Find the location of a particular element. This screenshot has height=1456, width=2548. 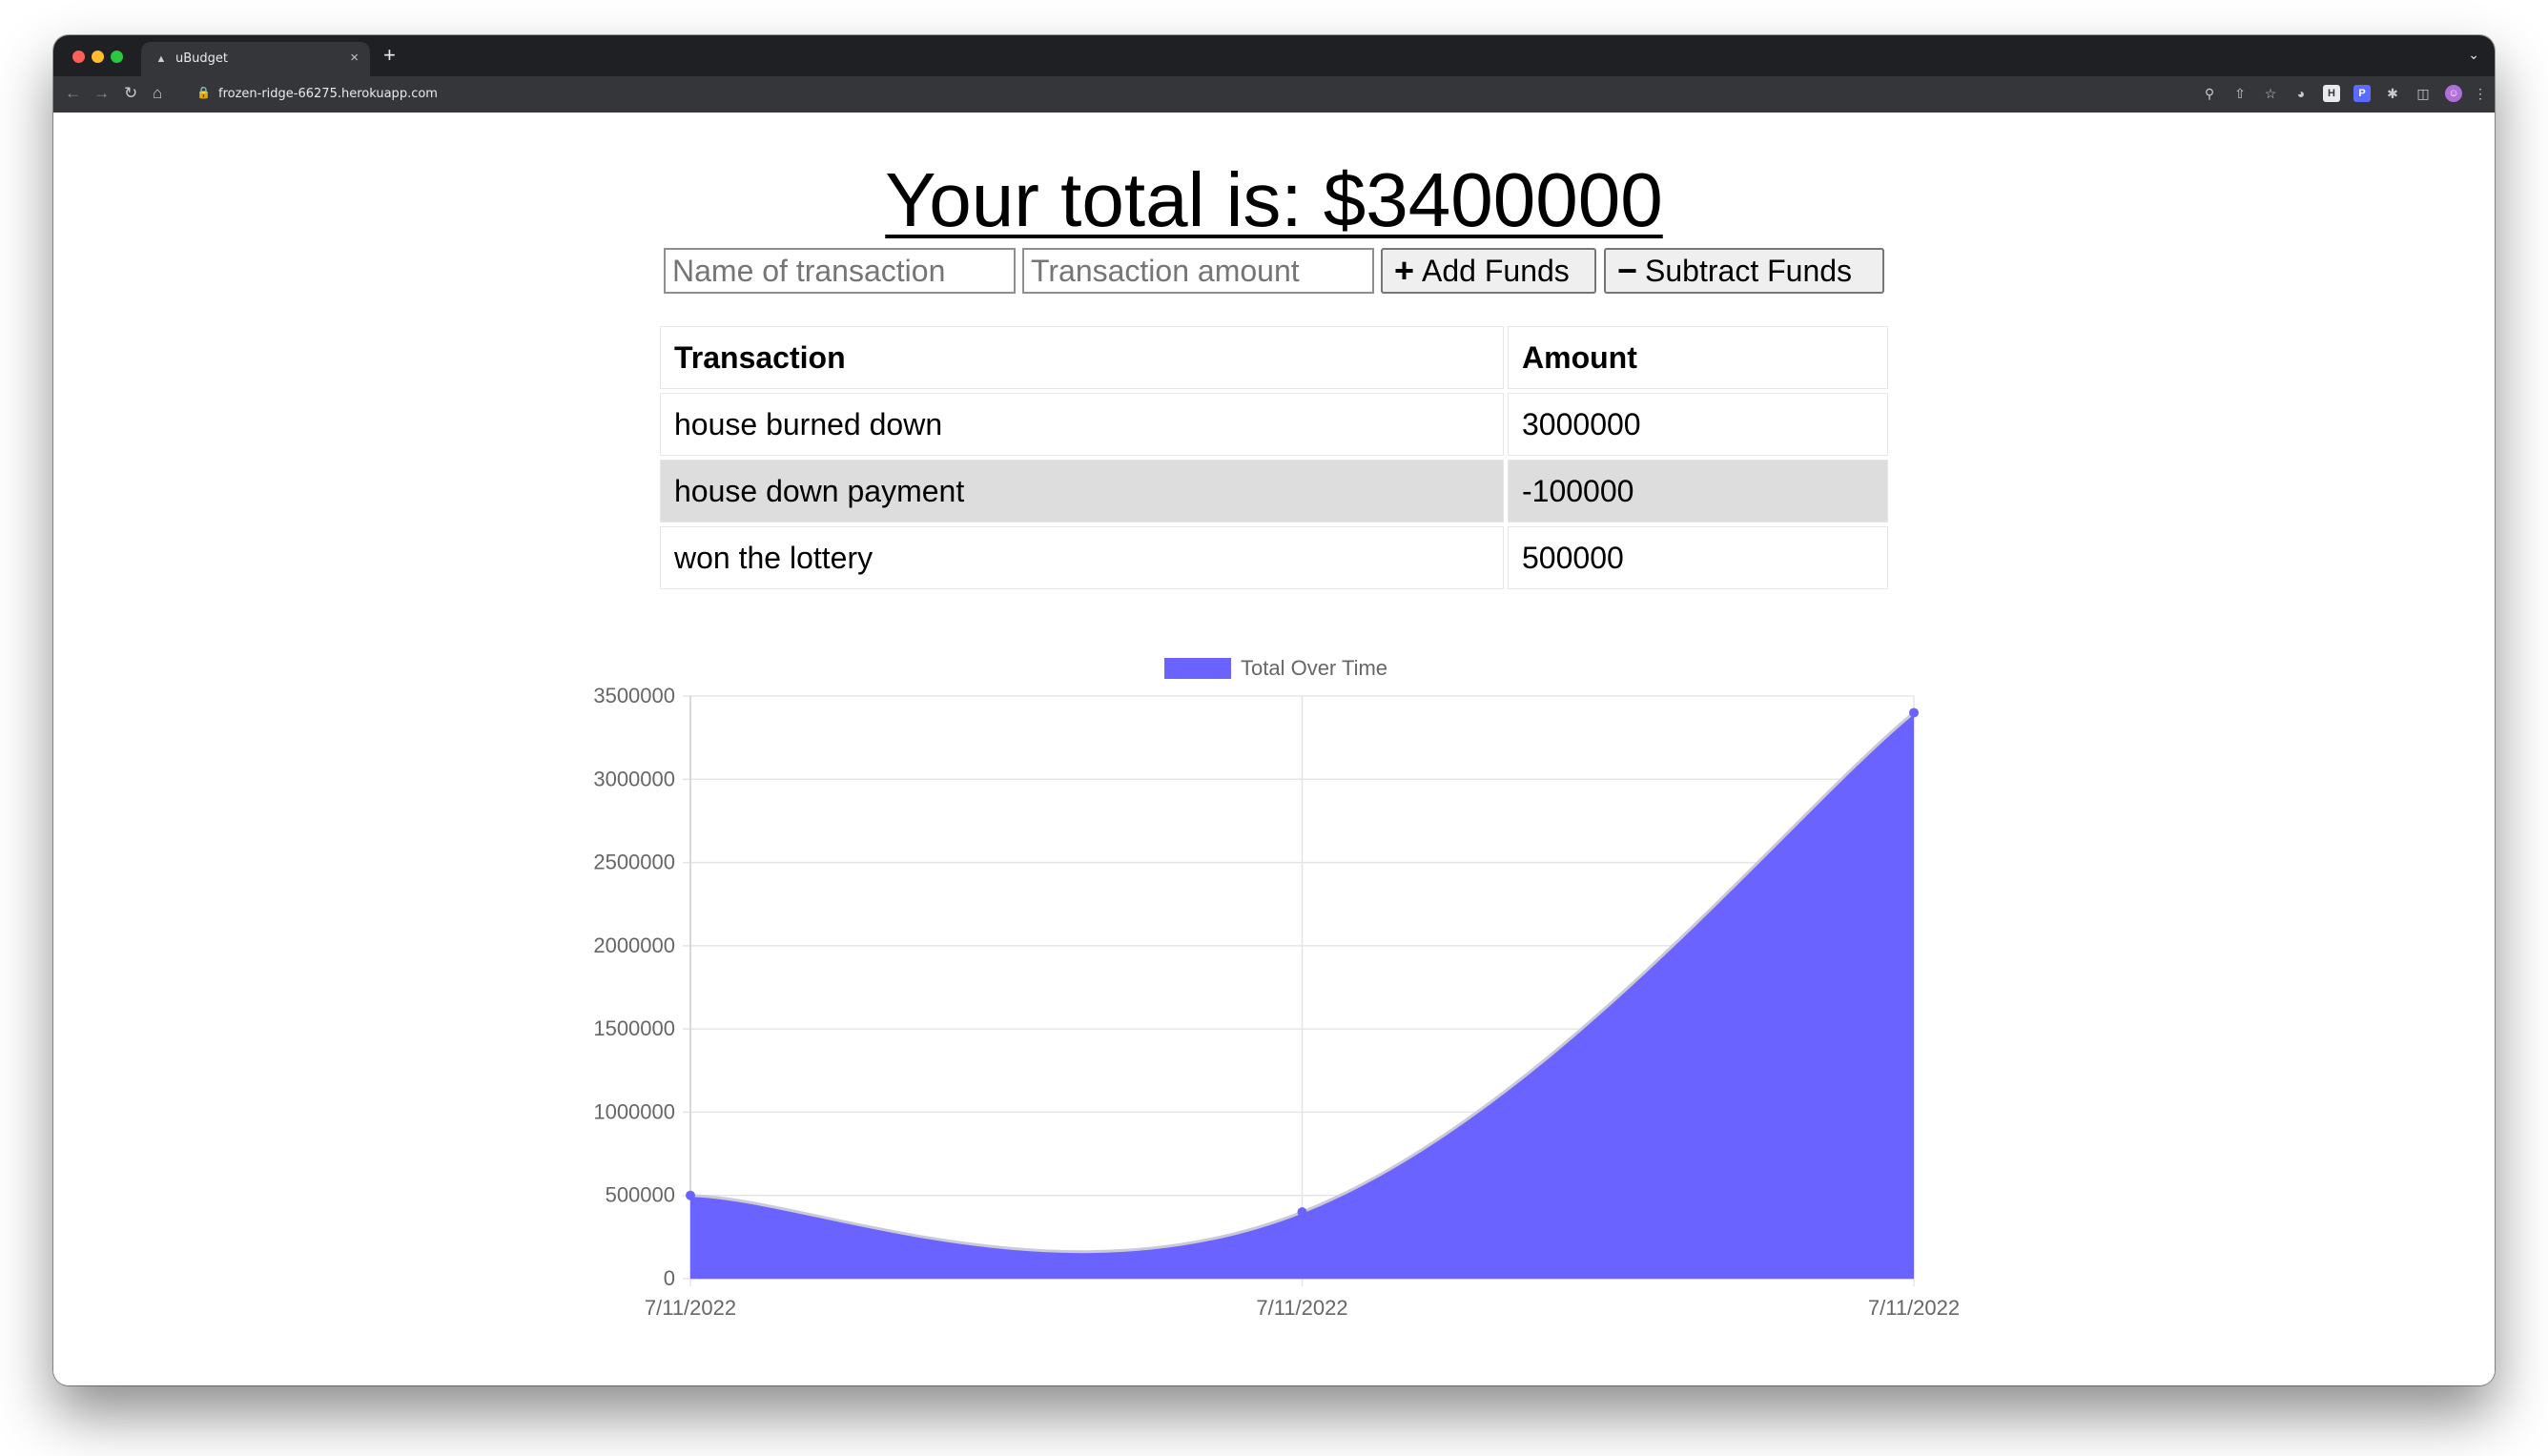

puzzle-icon: ✱ is located at coordinates (2393, 93).